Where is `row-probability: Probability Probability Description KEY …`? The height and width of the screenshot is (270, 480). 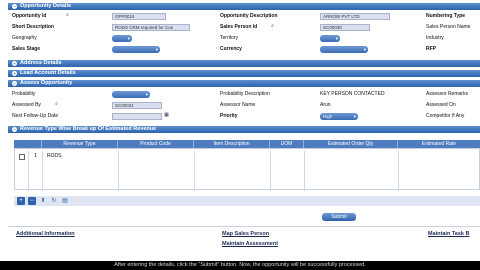
row-probability: Probability Probability Description KEY … is located at coordinates (244, 94).